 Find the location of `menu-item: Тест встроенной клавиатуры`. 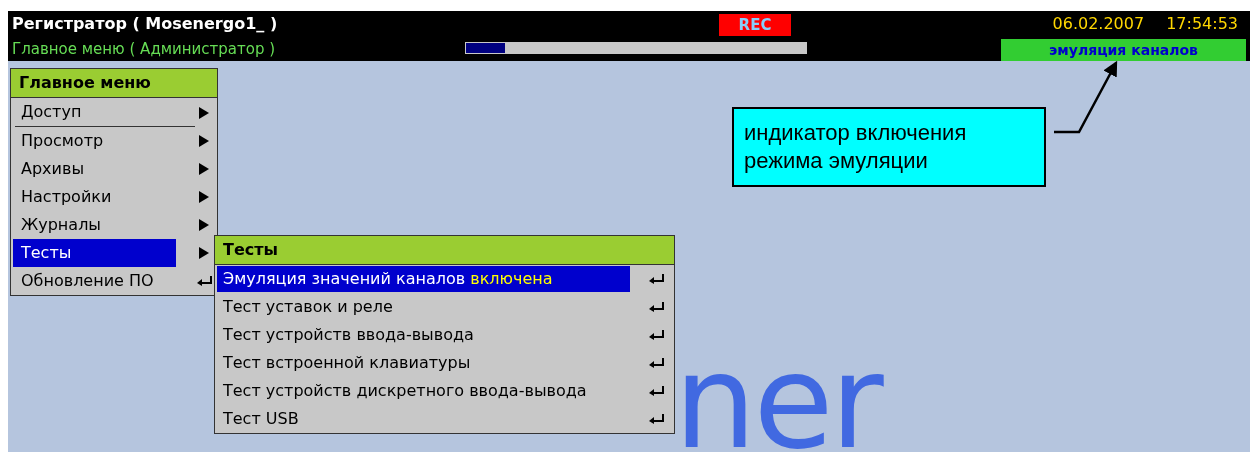

menu-item: Тест встроенной клавиатуры is located at coordinates (423, 363).